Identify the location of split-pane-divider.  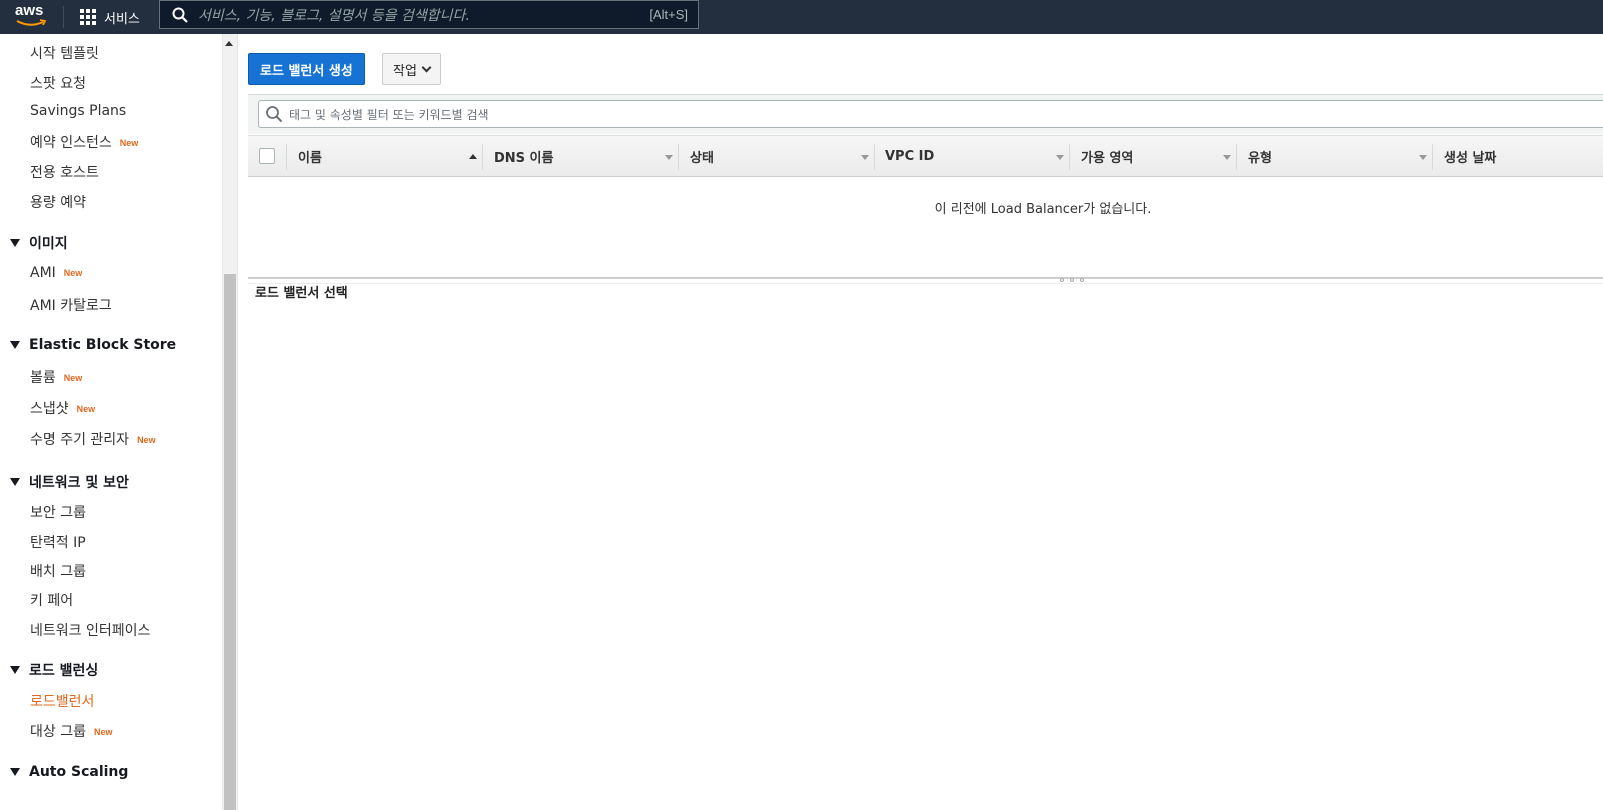
(925, 278).